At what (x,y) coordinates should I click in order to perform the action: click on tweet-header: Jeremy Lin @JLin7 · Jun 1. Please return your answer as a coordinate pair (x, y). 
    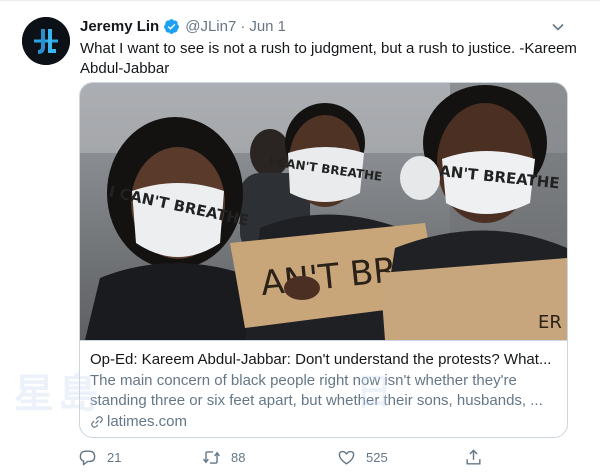
    Looking at the image, I should click on (330, 26).